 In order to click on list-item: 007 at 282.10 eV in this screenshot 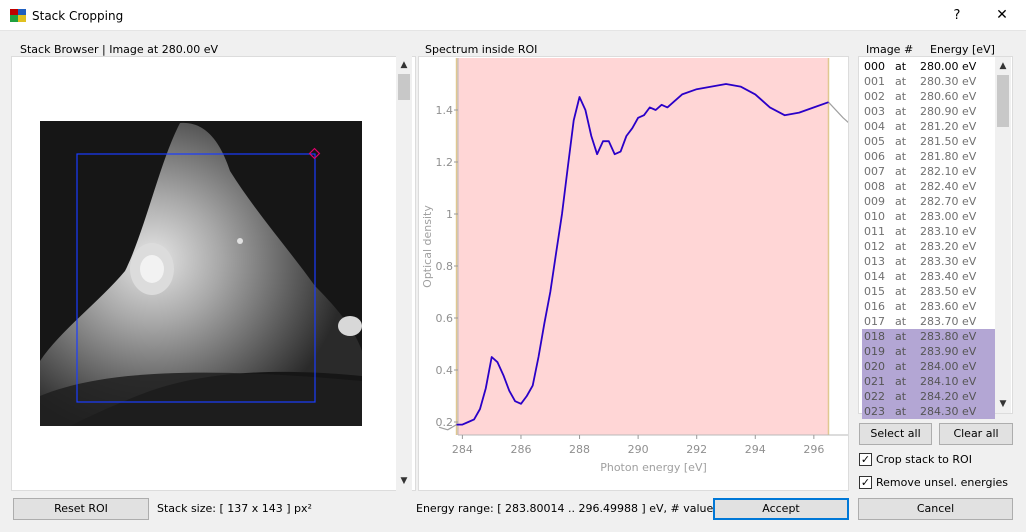, I will do `click(928, 171)`.